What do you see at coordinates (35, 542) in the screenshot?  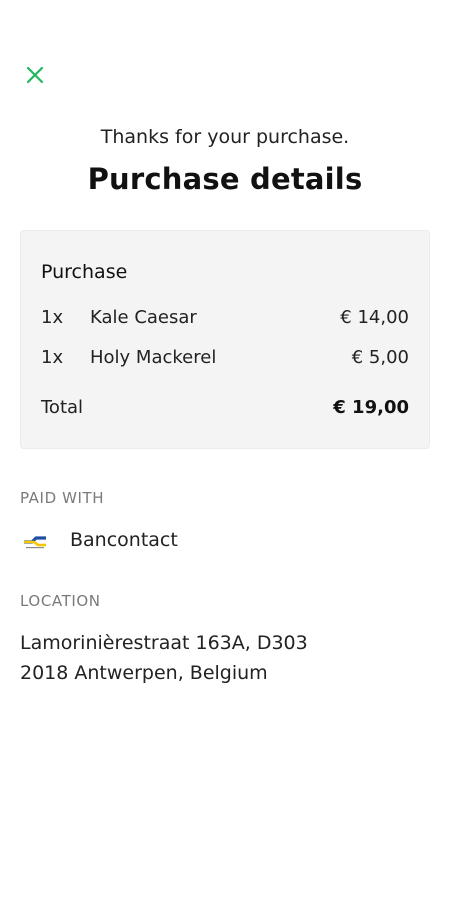 I see `bancontact-logo-icon` at bounding box center [35, 542].